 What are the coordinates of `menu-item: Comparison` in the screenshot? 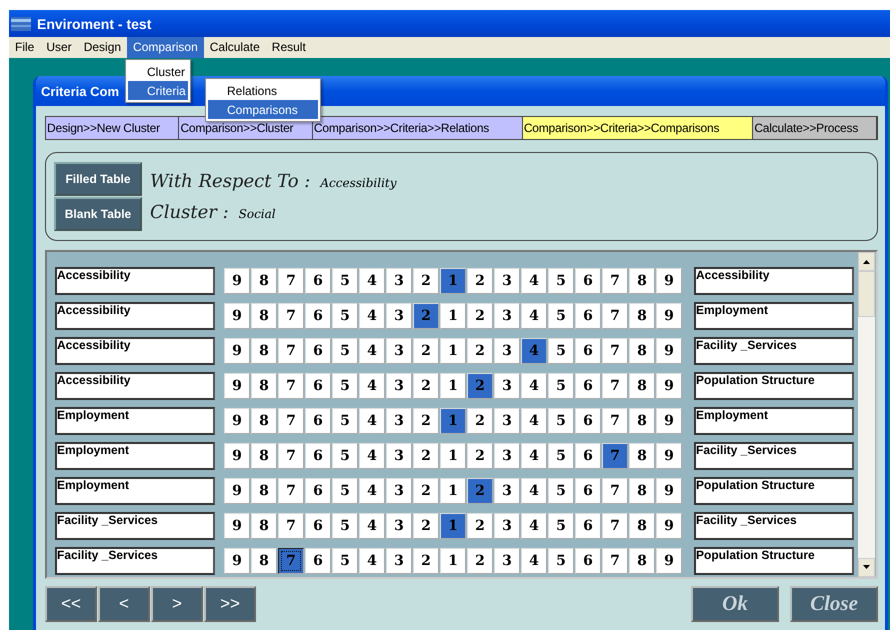 It's located at (165, 47).